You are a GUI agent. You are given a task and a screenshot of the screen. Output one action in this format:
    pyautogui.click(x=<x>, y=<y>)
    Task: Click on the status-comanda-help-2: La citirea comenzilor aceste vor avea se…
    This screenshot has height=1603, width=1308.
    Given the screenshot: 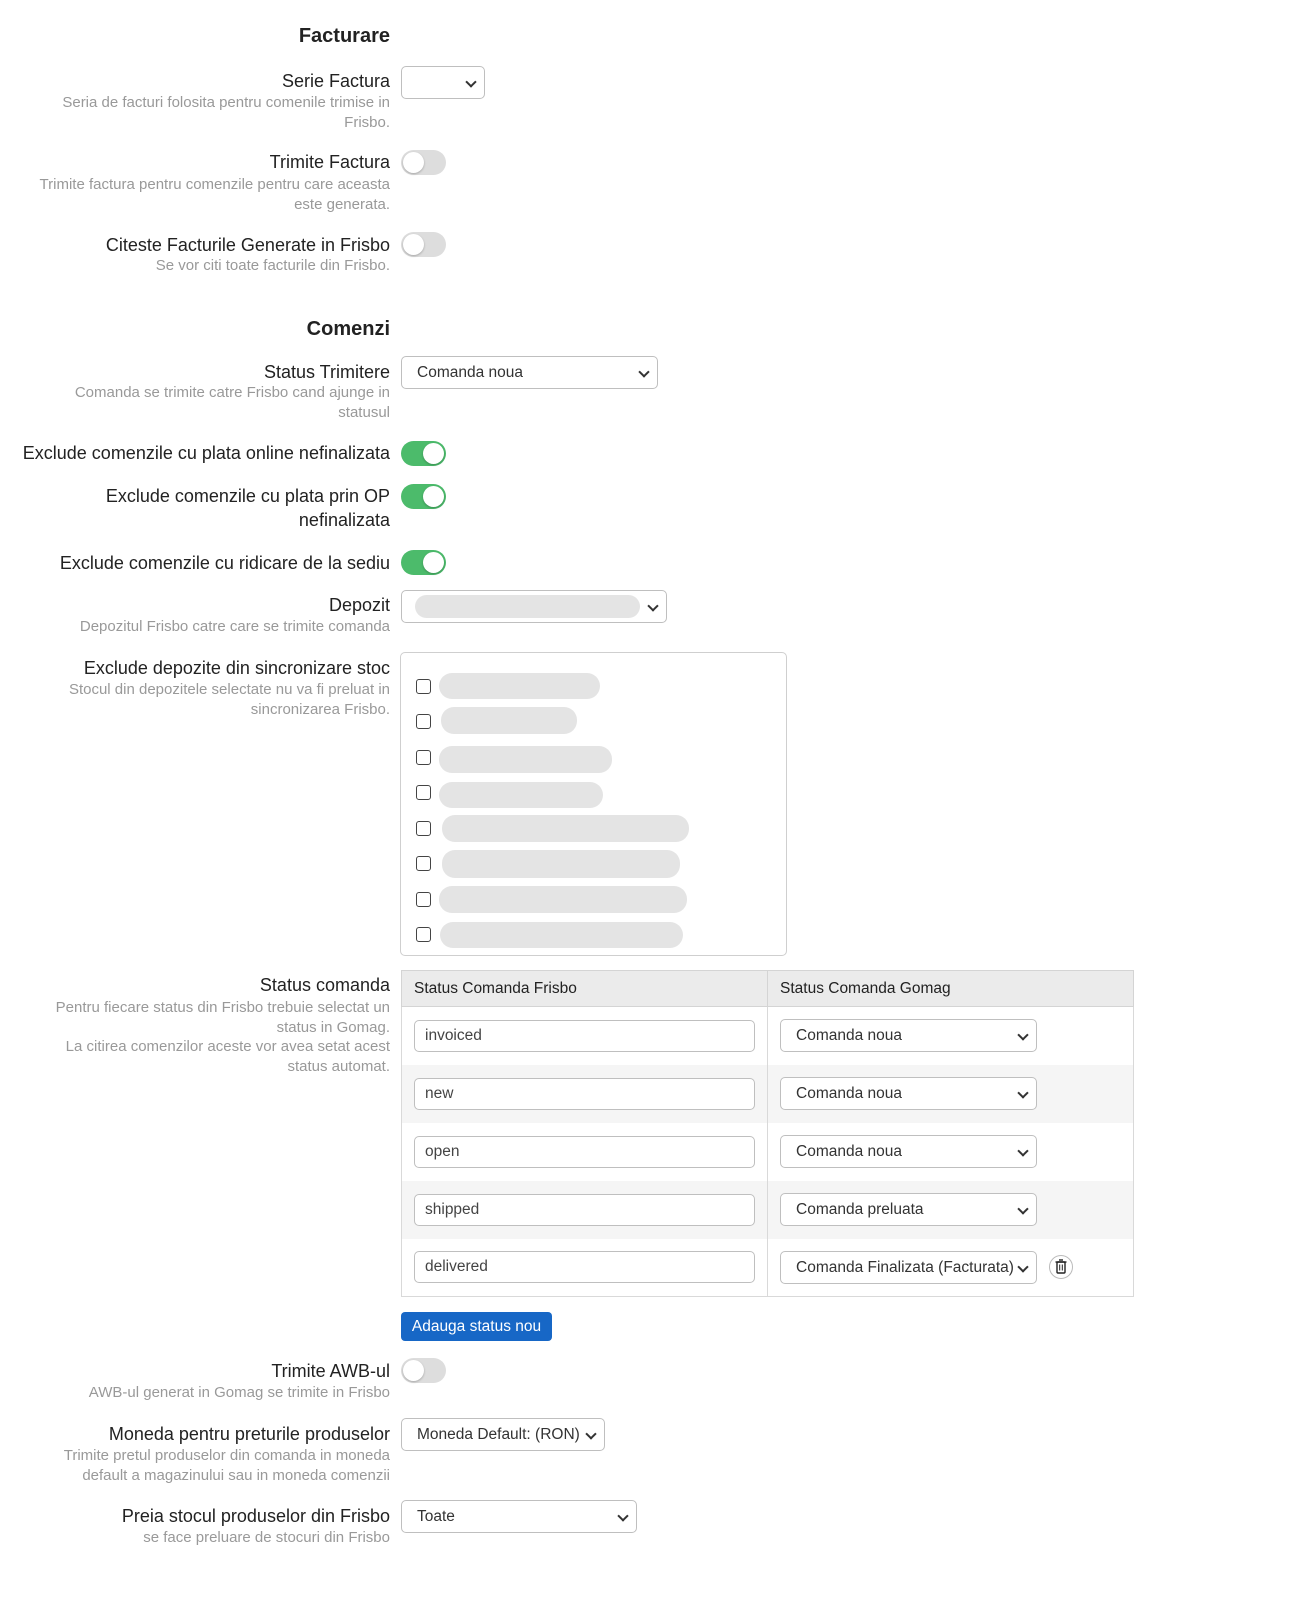 What is the action you would take?
    pyautogui.click(x=227, y=1056)
    